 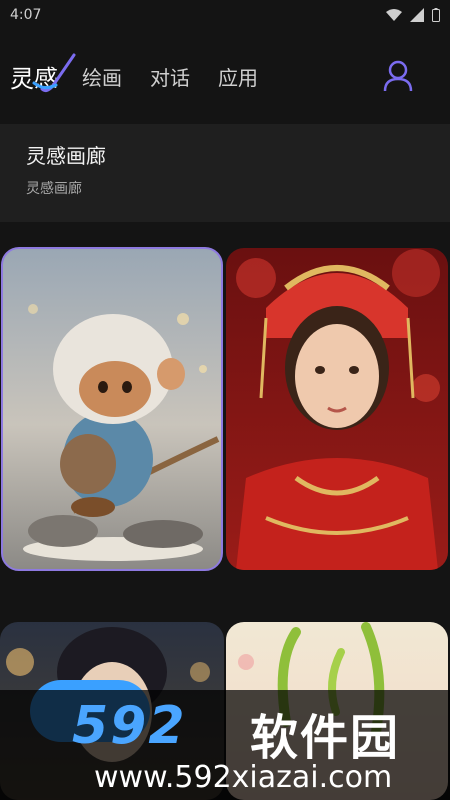 What do you see at coordinates (170, 76) in the screenshot?
I see `tab-chat: 对话` at bounding box center [170, 76].